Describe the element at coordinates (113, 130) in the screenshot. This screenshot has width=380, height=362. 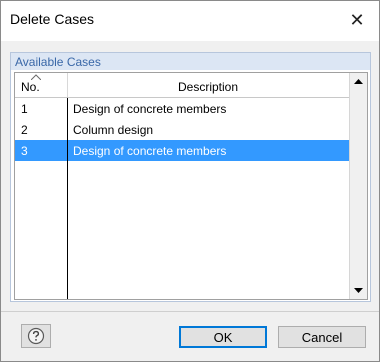
I see `row-description: Column design` at that location.